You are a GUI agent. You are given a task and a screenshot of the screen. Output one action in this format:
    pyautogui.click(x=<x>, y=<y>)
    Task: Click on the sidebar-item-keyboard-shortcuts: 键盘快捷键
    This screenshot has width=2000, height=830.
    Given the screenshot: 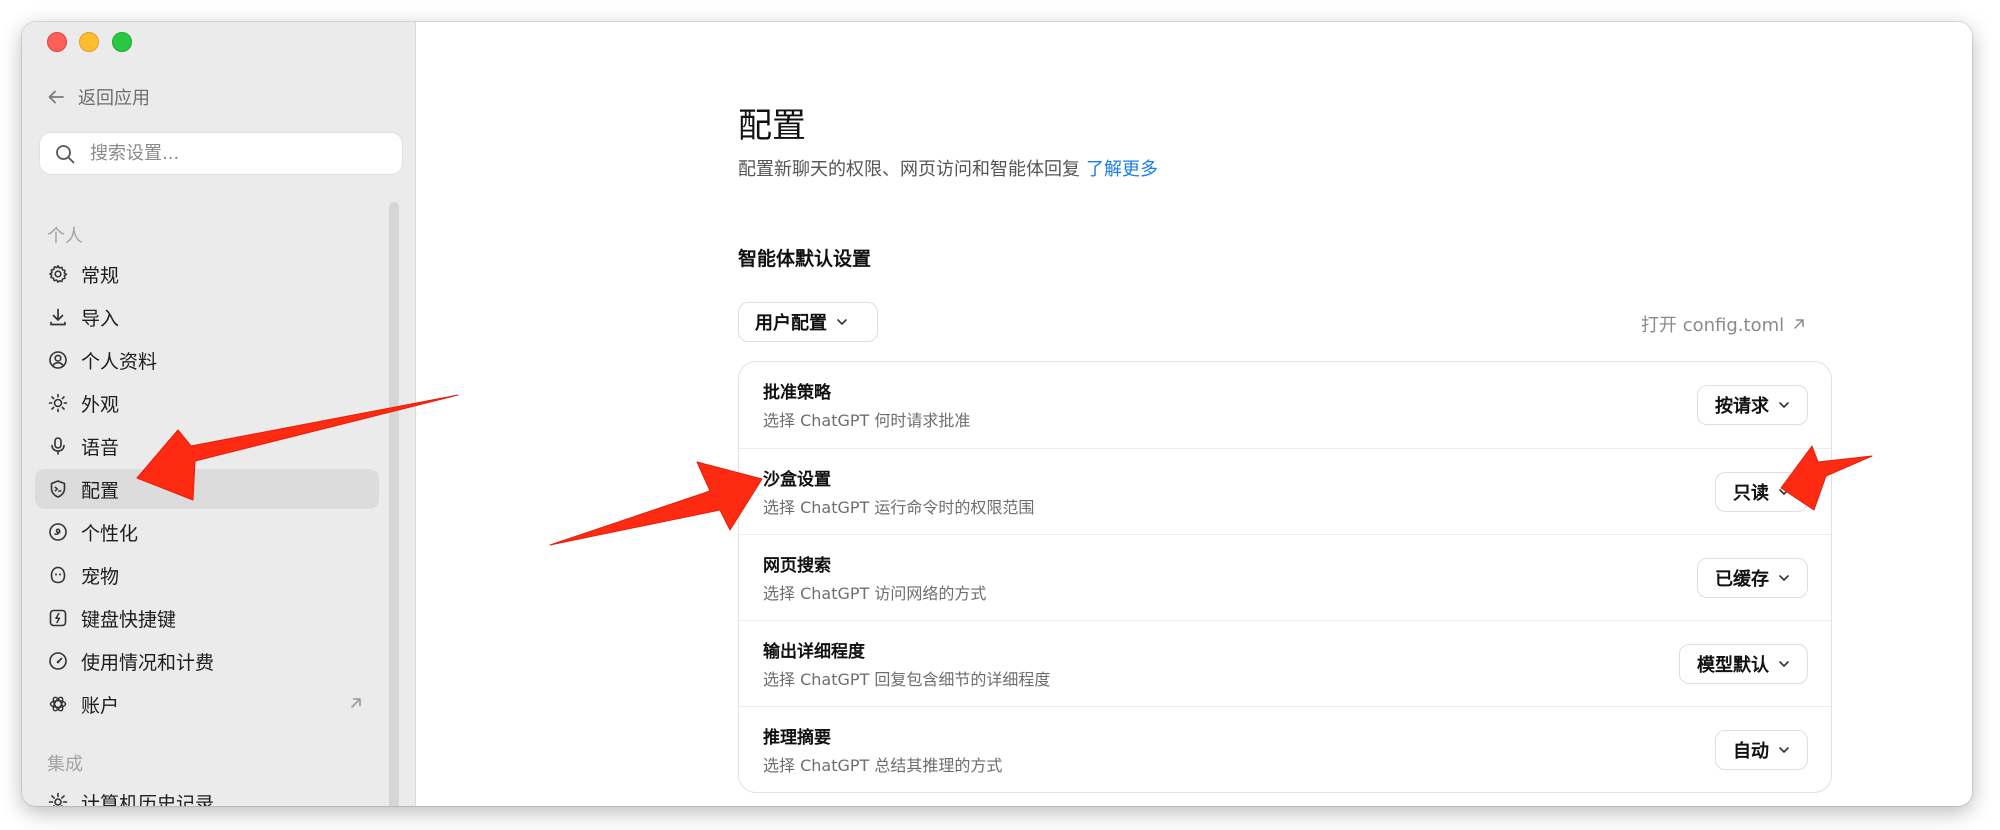 What is the action you would take?
    pyautogui.click(x=207, y=618)
    